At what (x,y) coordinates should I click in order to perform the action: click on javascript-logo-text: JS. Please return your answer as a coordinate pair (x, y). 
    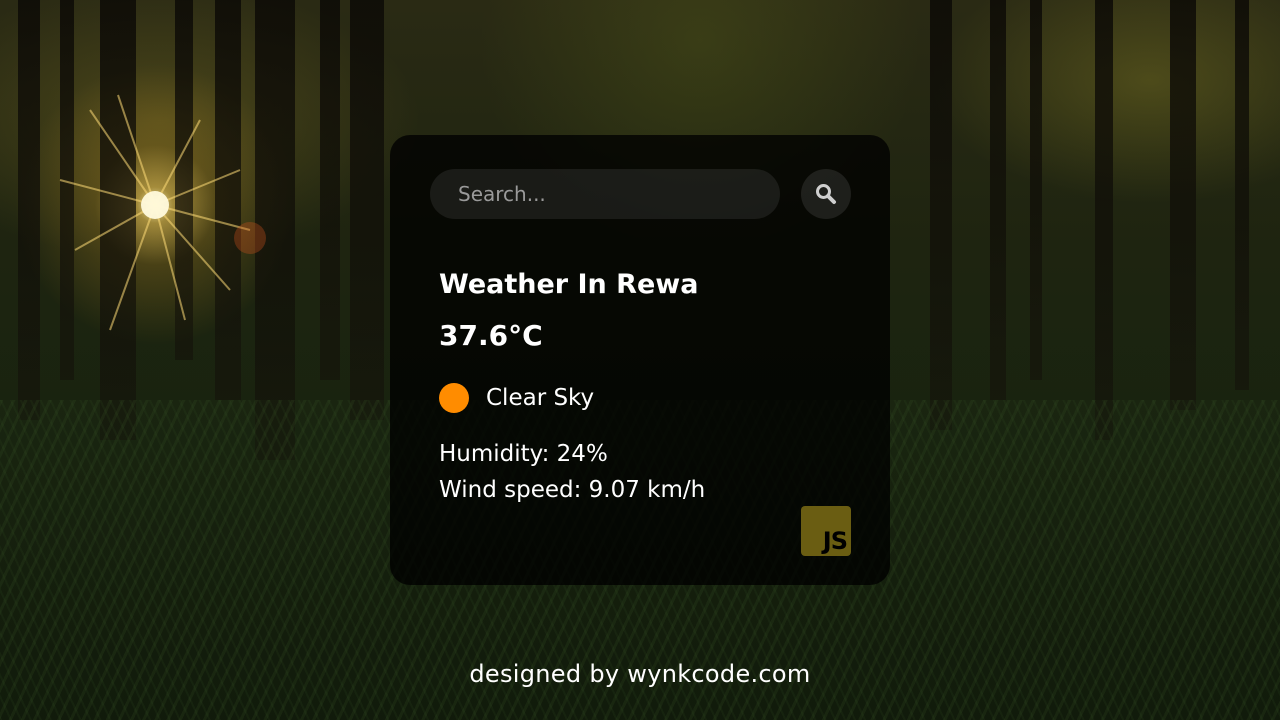
    Looking at the image, I should click on (835, 541).